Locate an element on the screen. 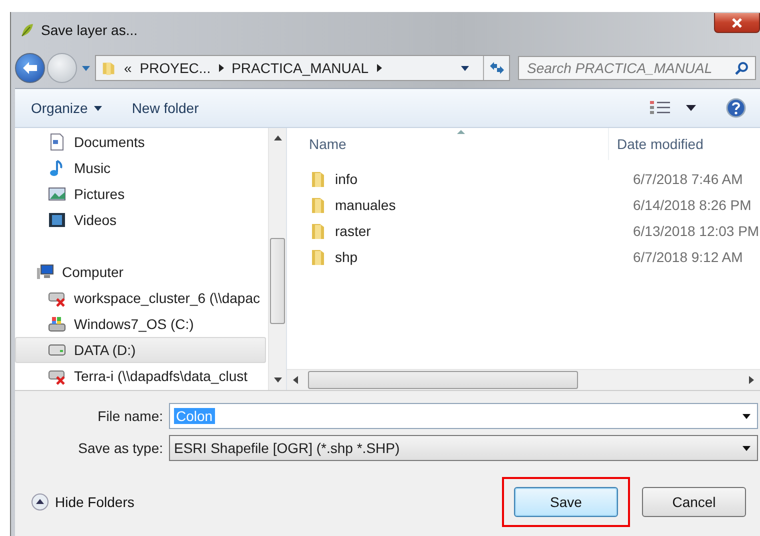 The height and width of the screenshot is (536, 760). scroll-right-icon is located at coordinates (751, 380).